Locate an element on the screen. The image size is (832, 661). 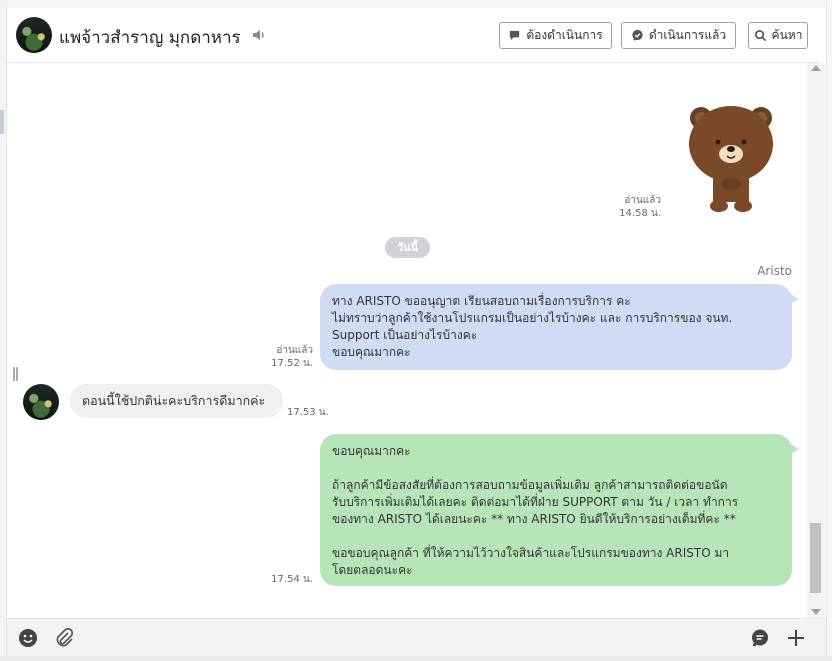
search-button: ค้นหา is located at coordinates (778, 35).